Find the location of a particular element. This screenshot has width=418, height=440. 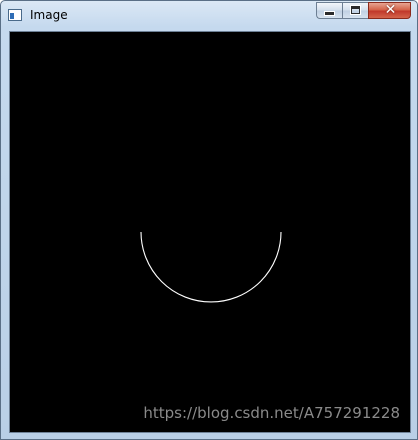

window-controls: ✕ is located at coordinates (363, 11).